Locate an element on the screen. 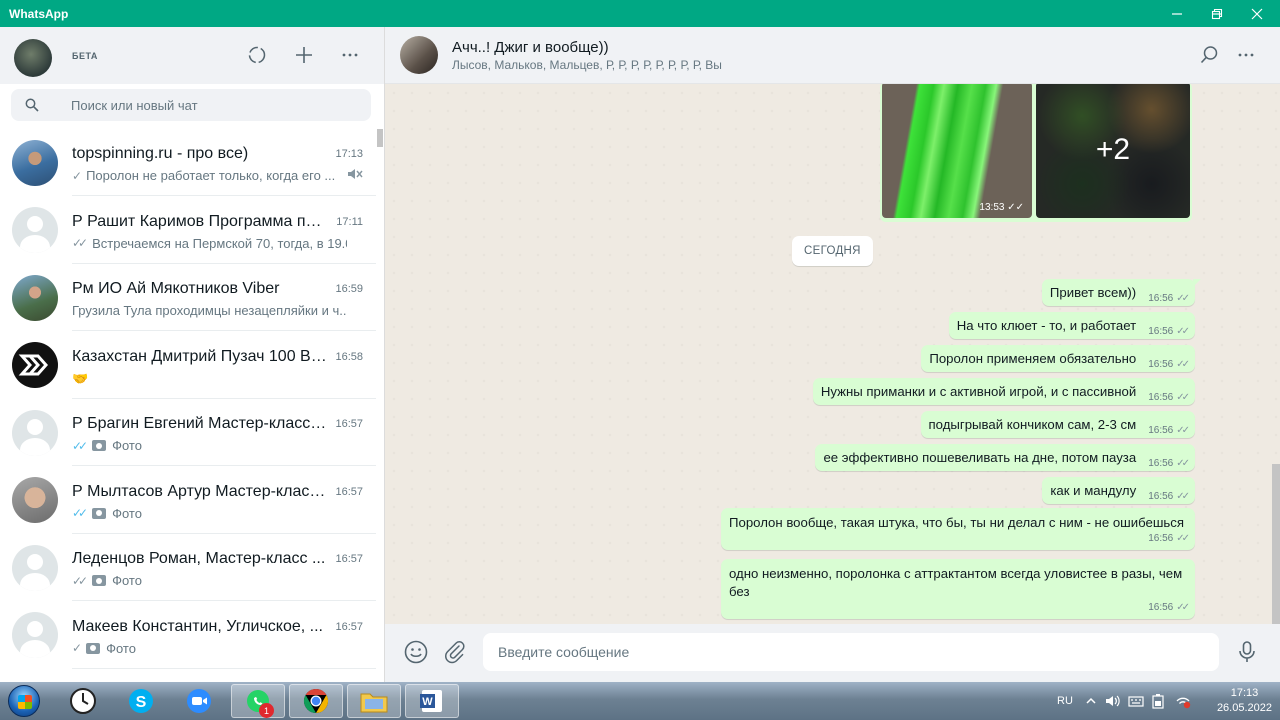  outgoing-message: подыгрывай кончиком сам, 2-3 см 16:56 ✓✓ is located at coordinates (1057, 424).